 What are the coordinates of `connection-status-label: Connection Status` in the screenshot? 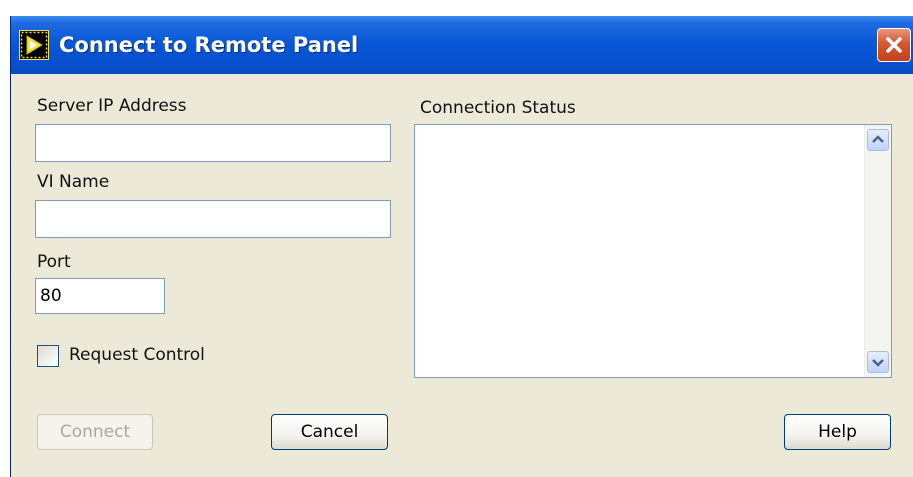 It's located at (498, 108).